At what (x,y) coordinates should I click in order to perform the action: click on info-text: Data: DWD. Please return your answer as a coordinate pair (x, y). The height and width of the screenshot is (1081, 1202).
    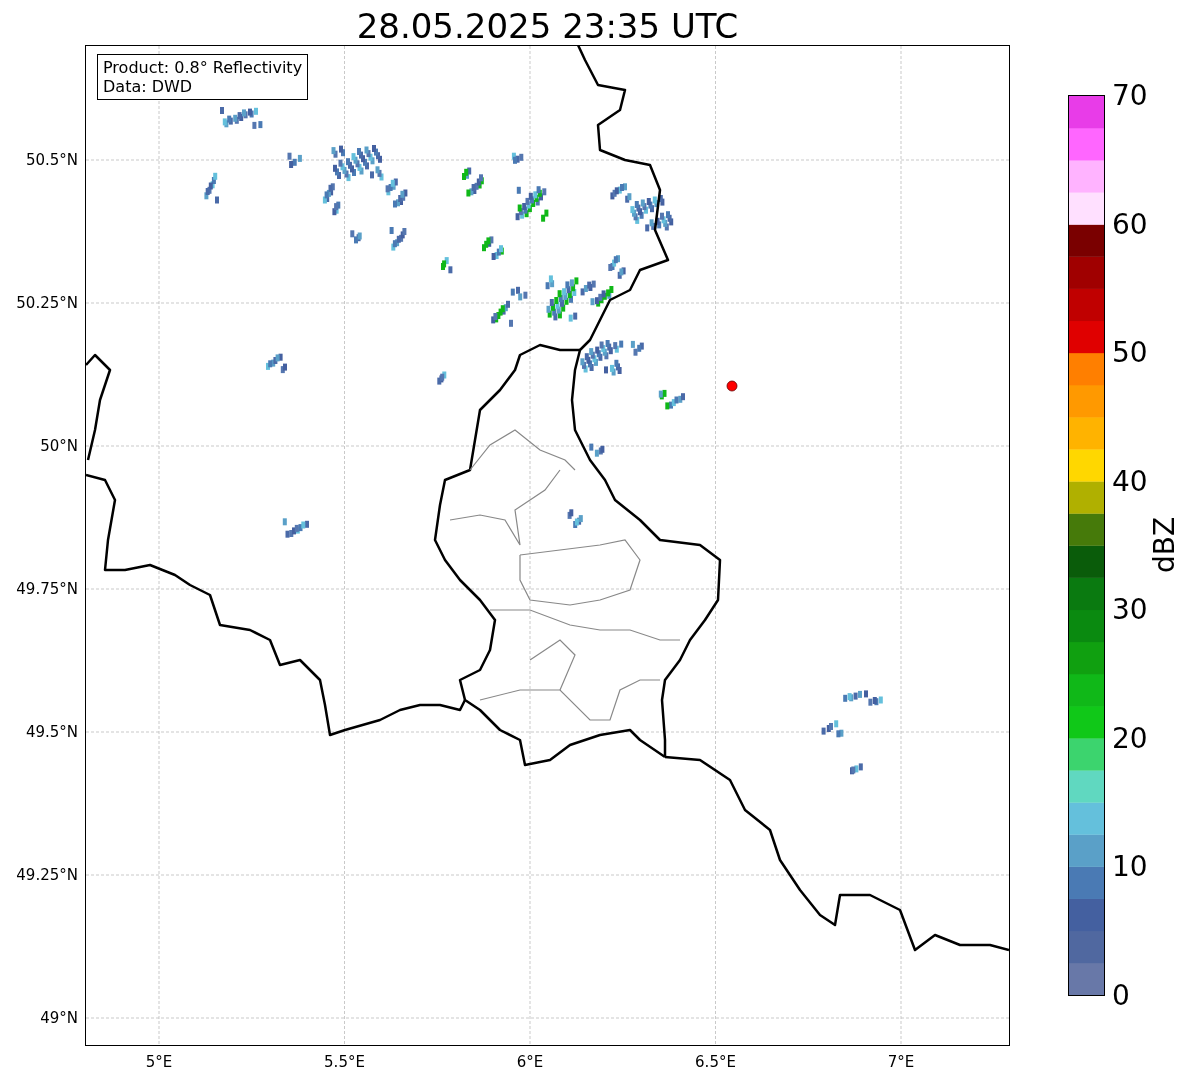
    Looking at the image, I should click on (148, 86).